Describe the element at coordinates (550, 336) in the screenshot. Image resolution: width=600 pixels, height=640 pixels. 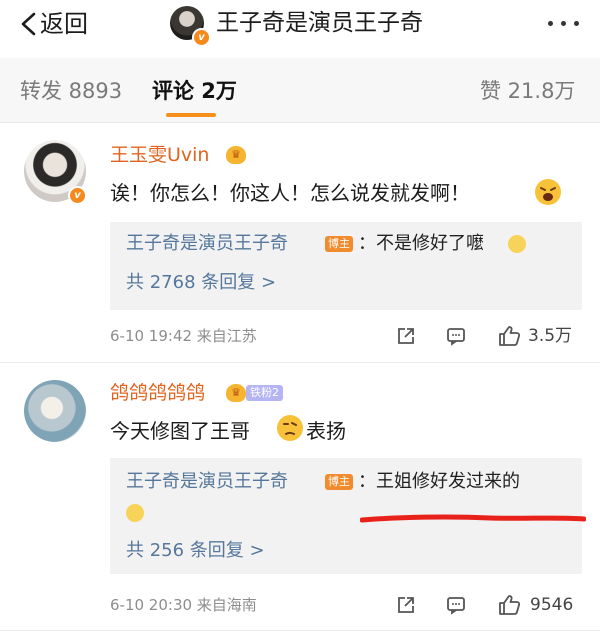
I see `like-count: 3.5万` at that location.